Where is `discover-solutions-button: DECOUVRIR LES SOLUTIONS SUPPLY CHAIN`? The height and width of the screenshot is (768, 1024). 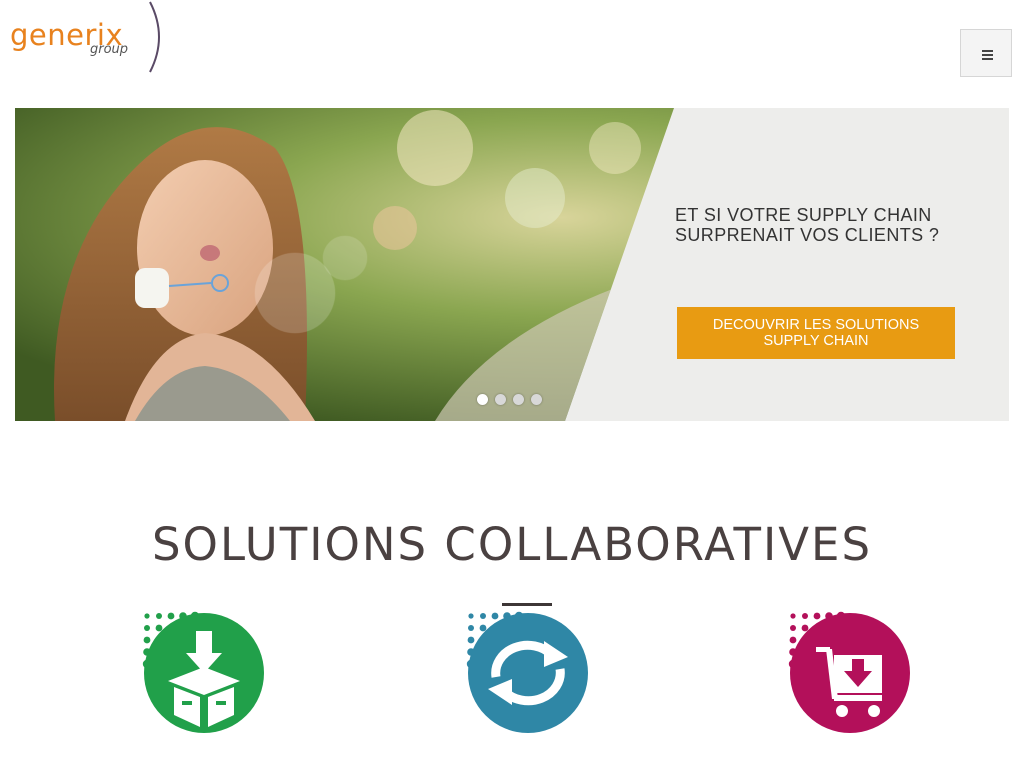
discover-solutions-button: DECOUVRIR LES SOLUTIONS SUPPLY CHAIN is located at coordinates (816, 333).